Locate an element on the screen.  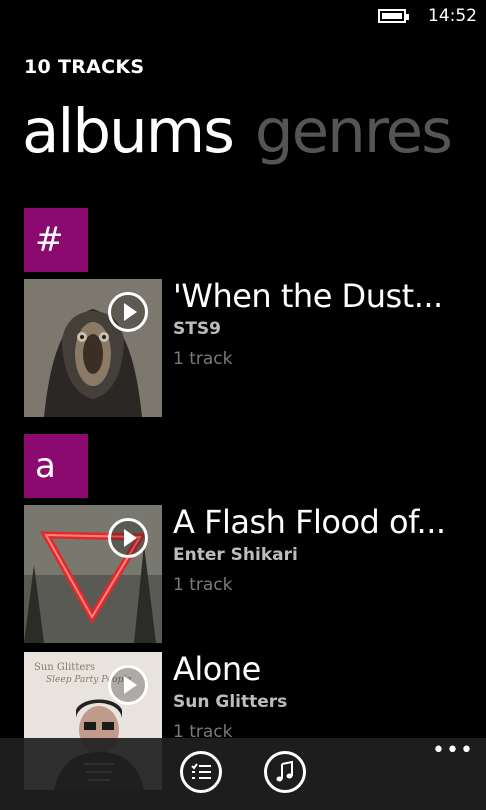
album-title: Alone is located at coordinates (217, 669).